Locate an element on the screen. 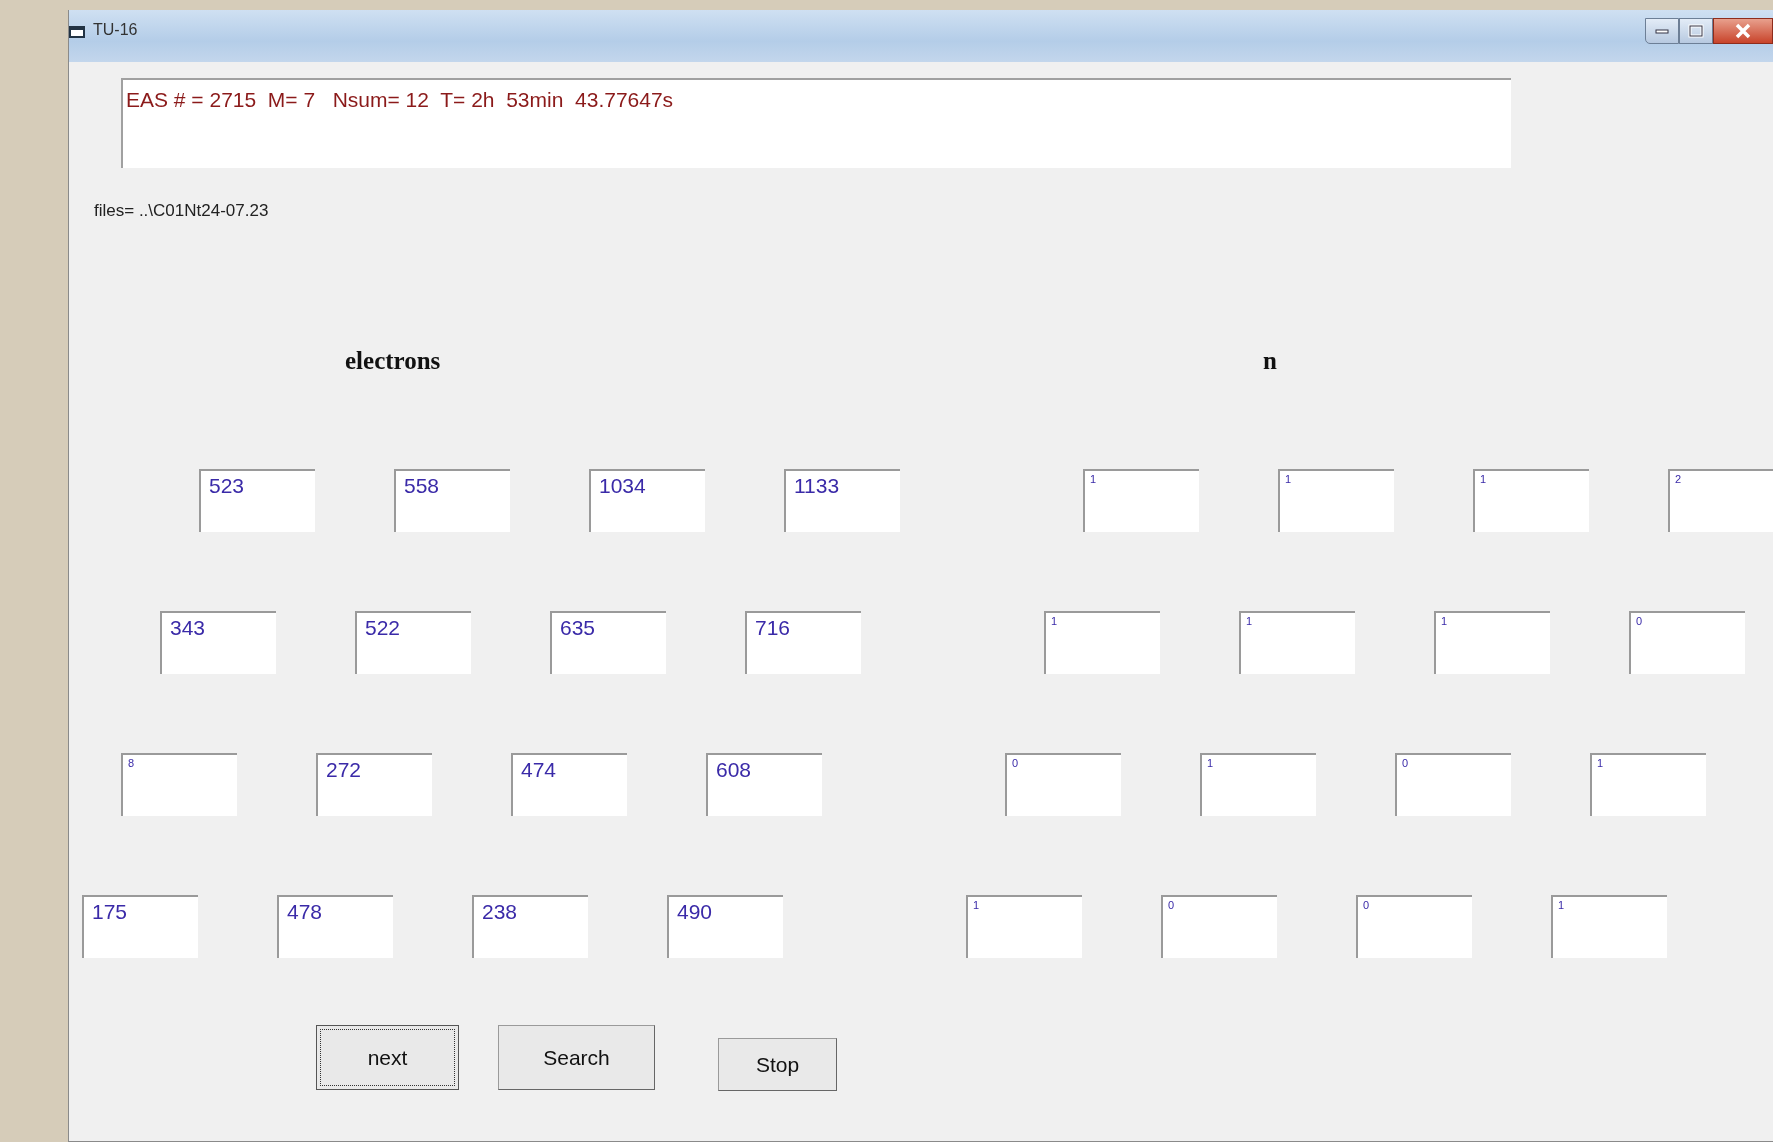 The width and height of the screenshot is (1773, 1142). number-field: 523 is located at coordinates (257, 500).